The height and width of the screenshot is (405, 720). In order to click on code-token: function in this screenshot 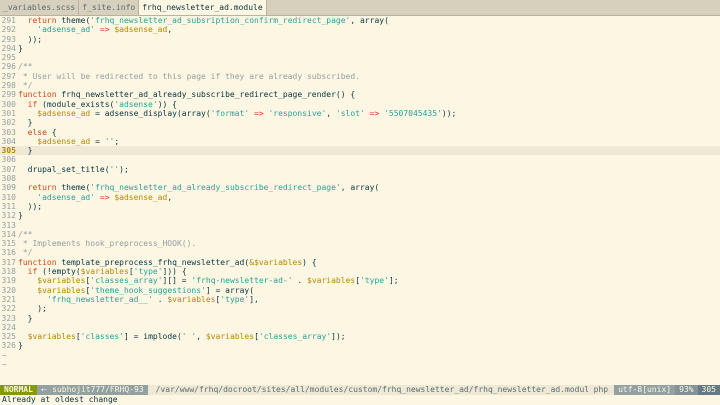, I will do `click(37, 95)`.